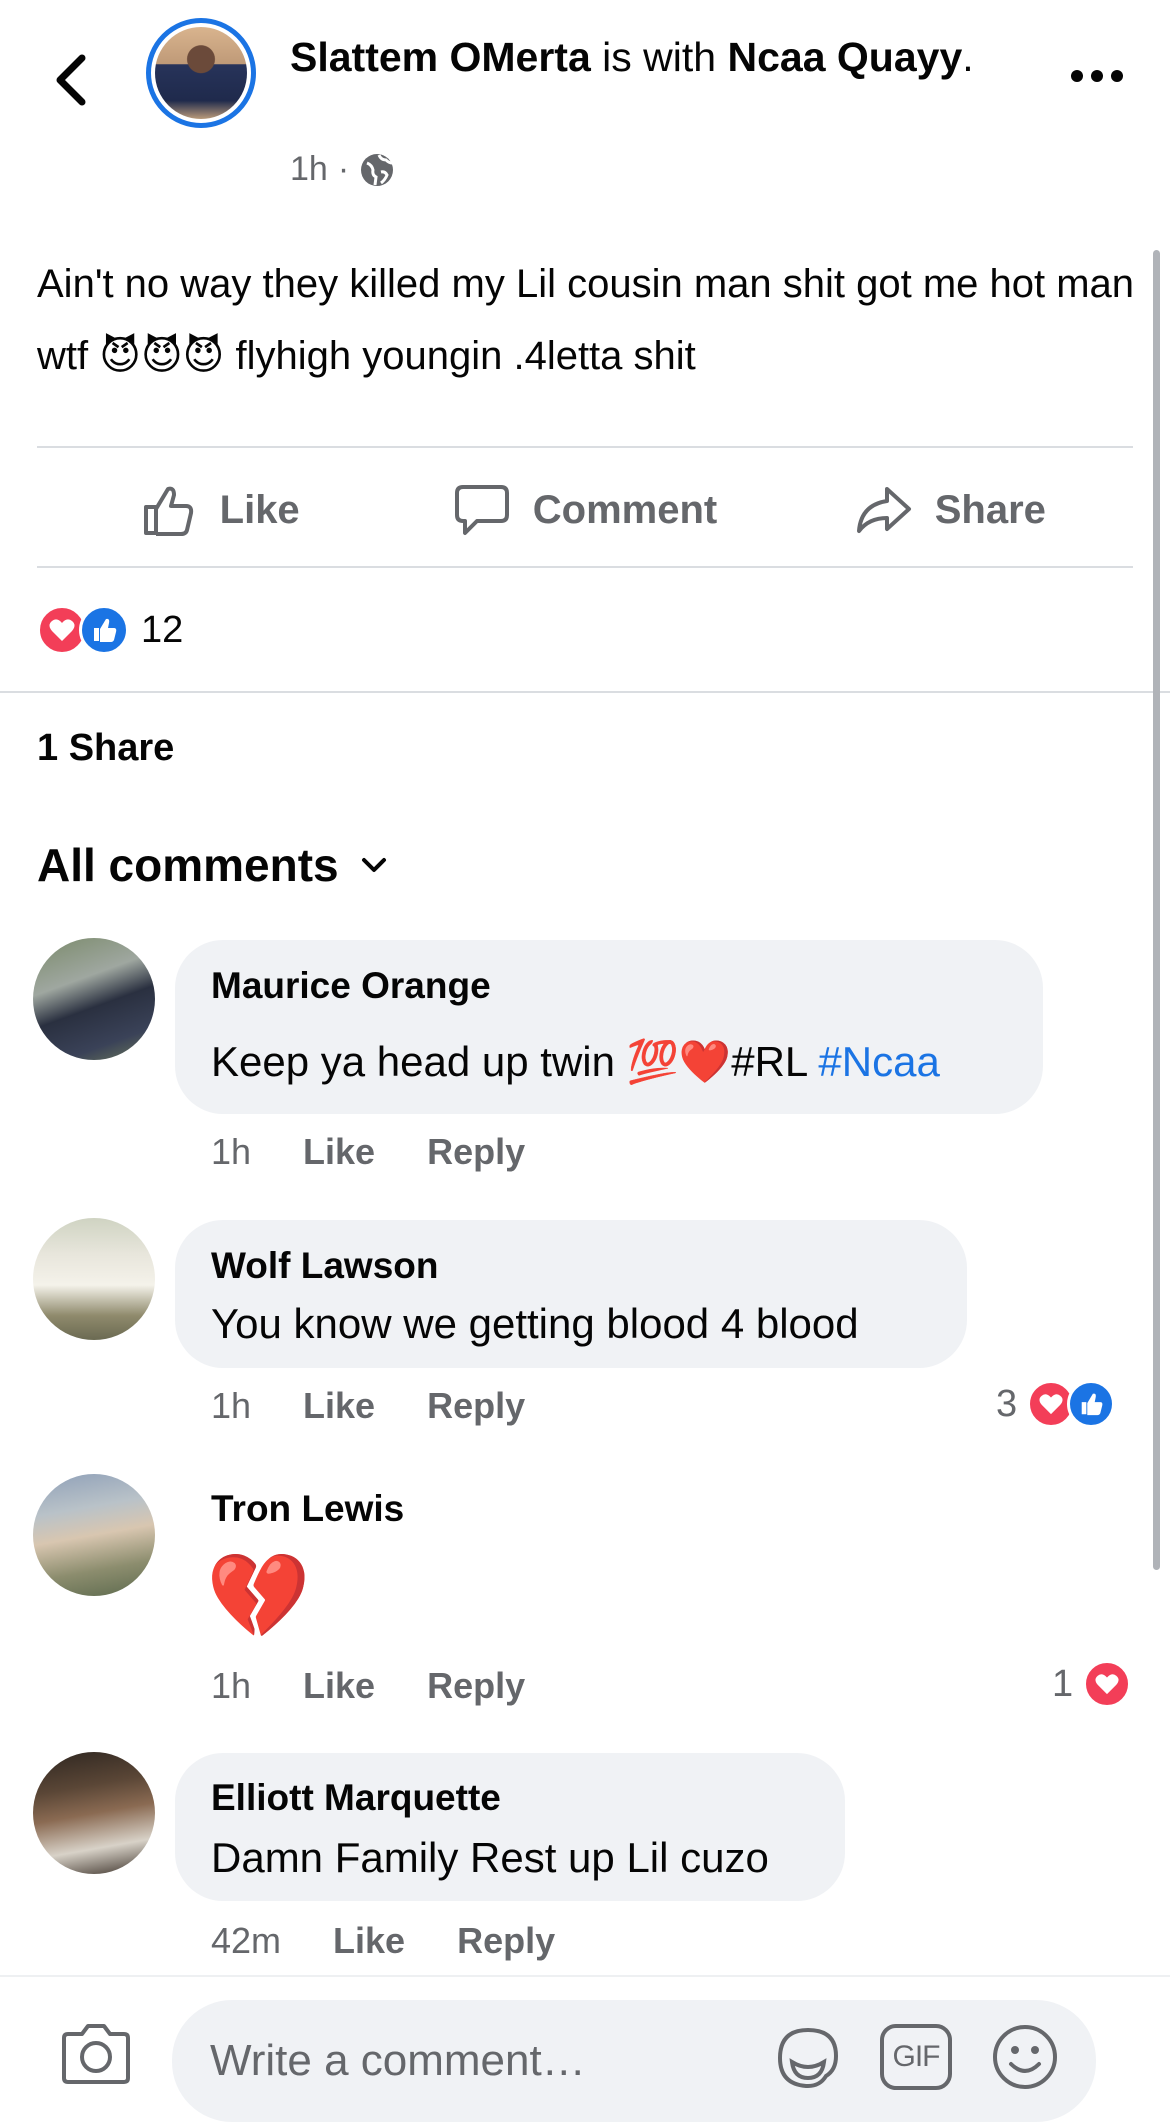  I want to click on comment-reaction-count: 1, so click(1063, 1683).